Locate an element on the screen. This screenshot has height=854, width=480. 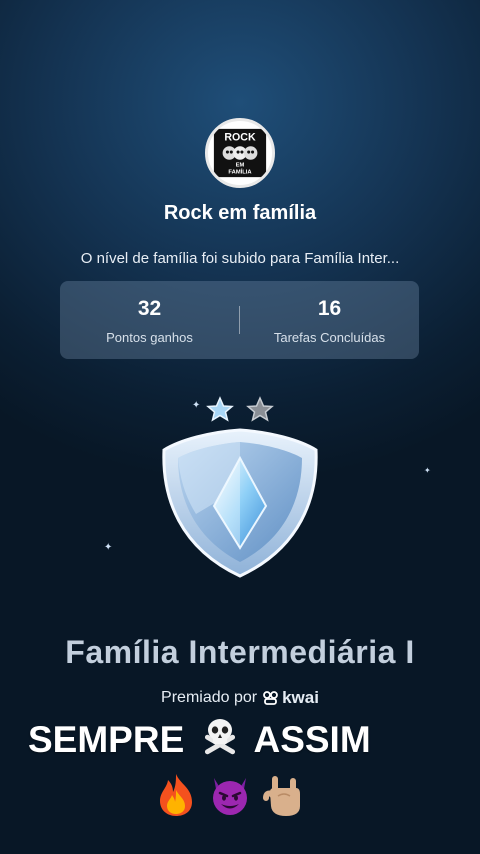
awarded-by-prefix: Premiado por is located at coordinates (209, 697).